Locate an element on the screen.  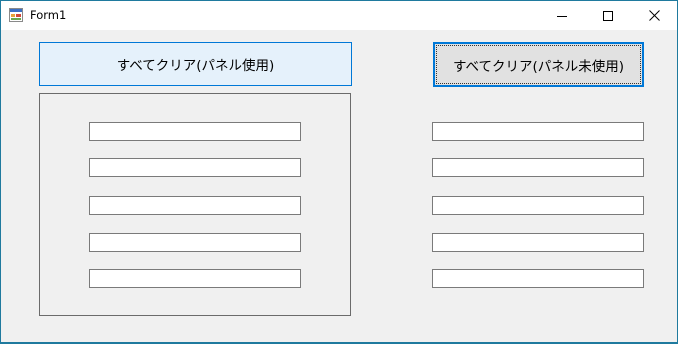
focus-rectangle is located at coordinates (538, 64).